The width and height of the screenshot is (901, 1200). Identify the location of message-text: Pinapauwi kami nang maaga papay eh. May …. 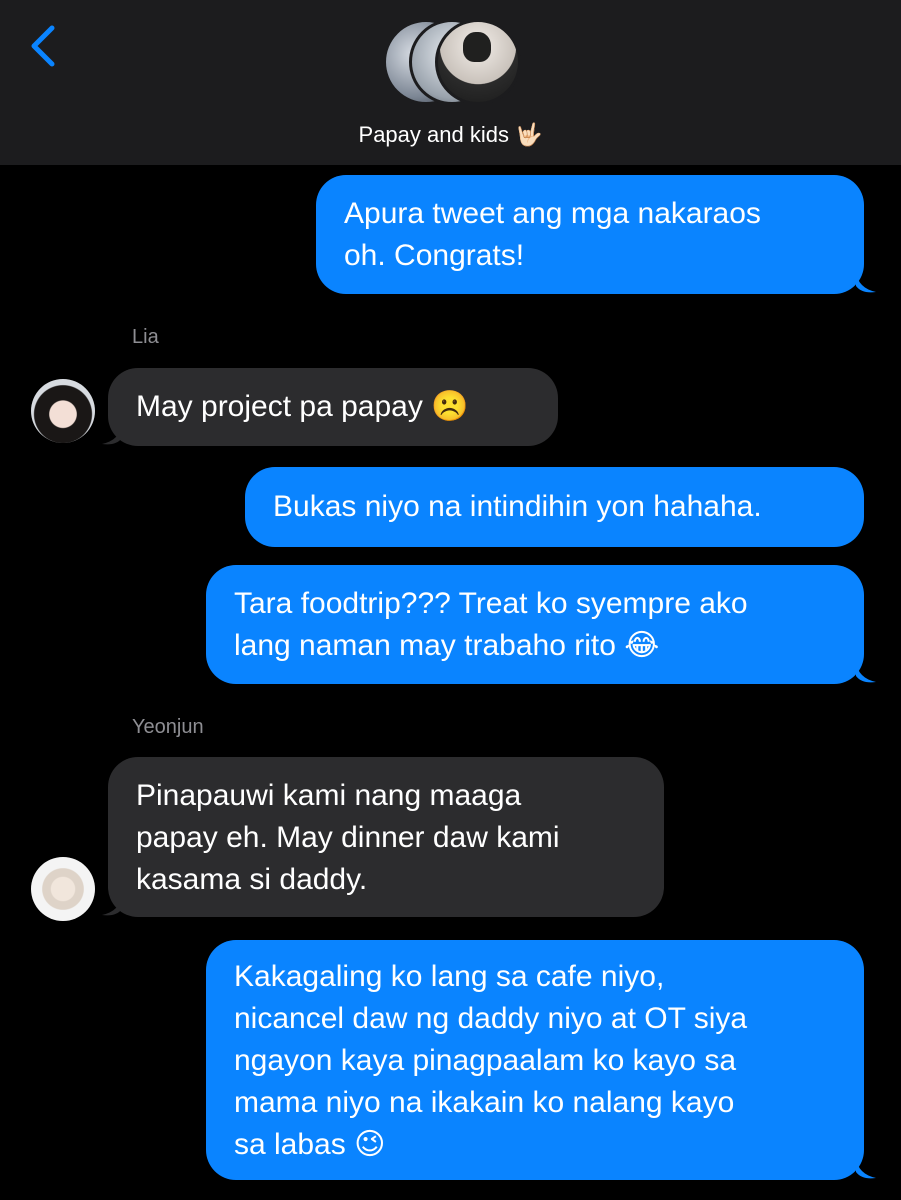
(348, 837).